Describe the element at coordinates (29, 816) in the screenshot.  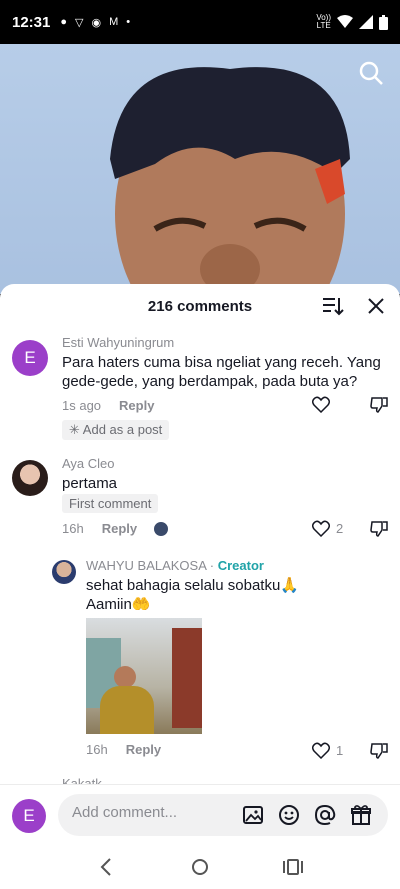
I see `user-avatar: E` at that location.